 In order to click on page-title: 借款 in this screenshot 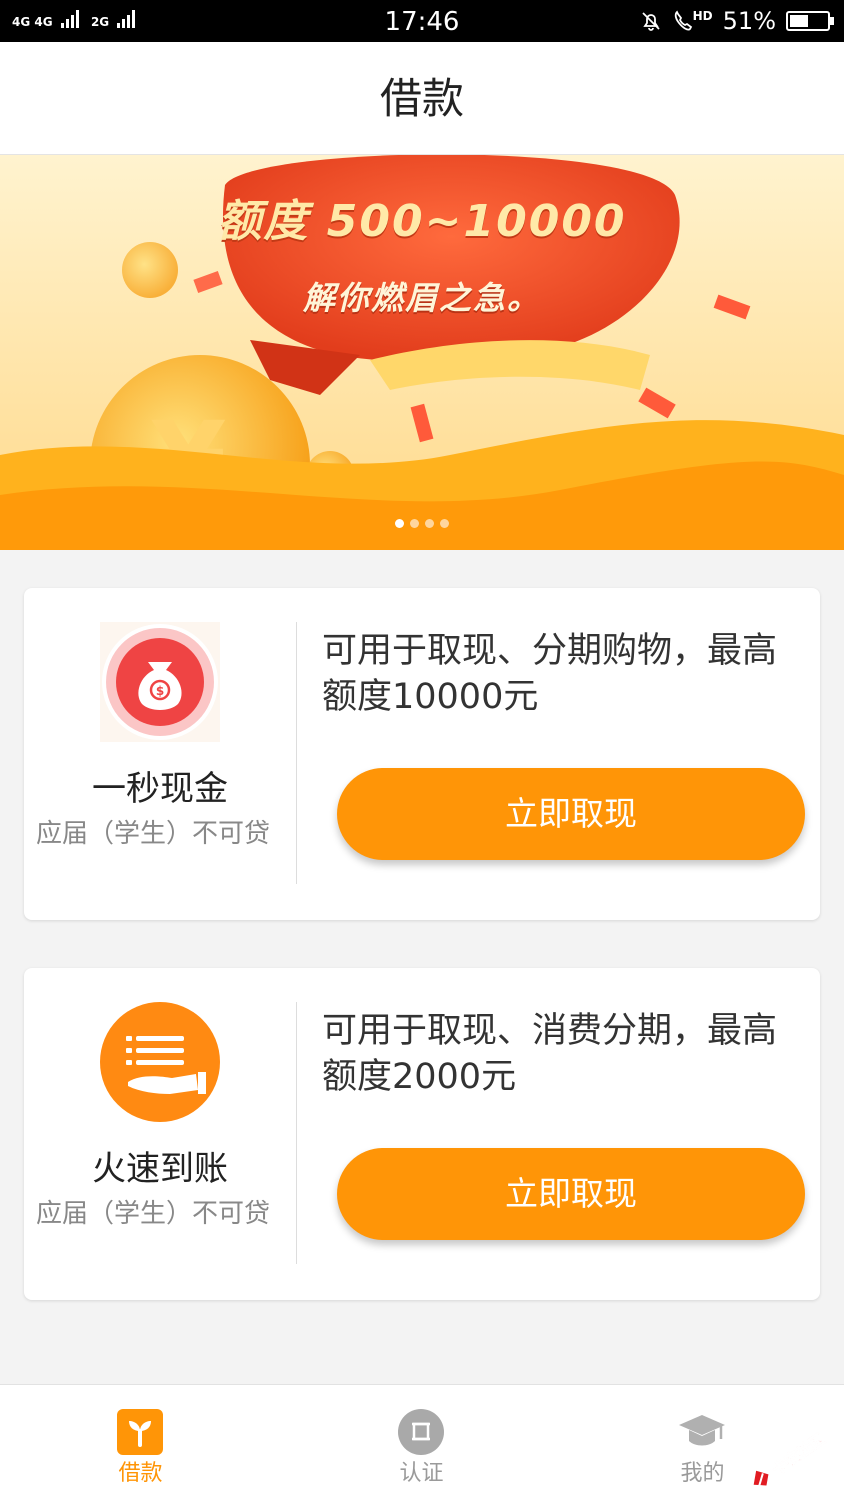, I will do `click(421, 98)`.